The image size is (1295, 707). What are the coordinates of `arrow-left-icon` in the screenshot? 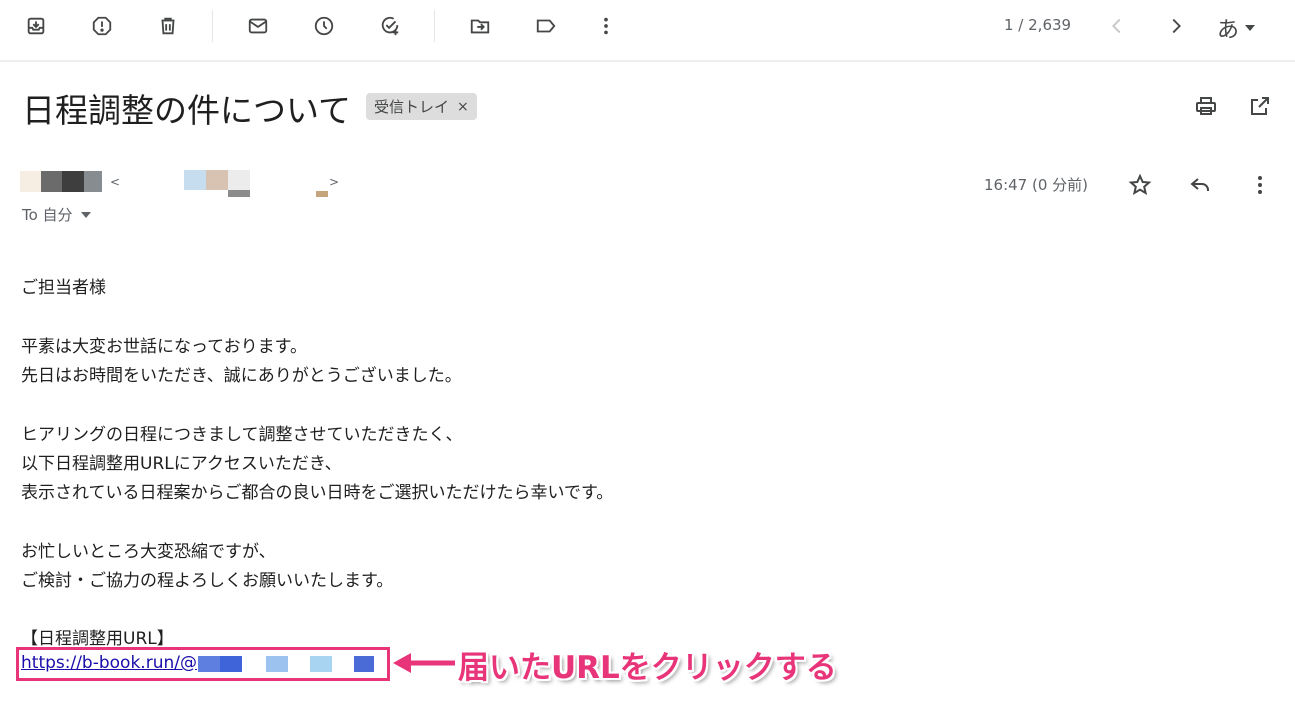 It's located at (424, 663).